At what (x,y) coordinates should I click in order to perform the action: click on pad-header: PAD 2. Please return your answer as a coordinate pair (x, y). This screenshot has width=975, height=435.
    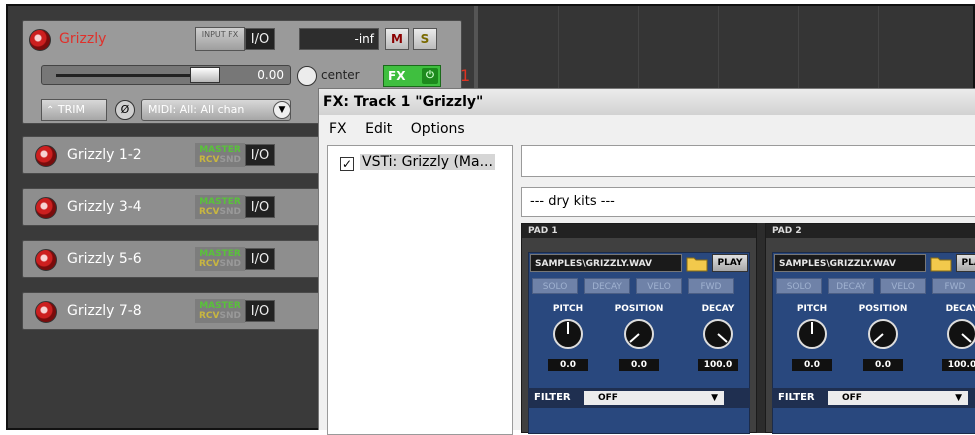
    Looking at the image, I should click on (870, 231).